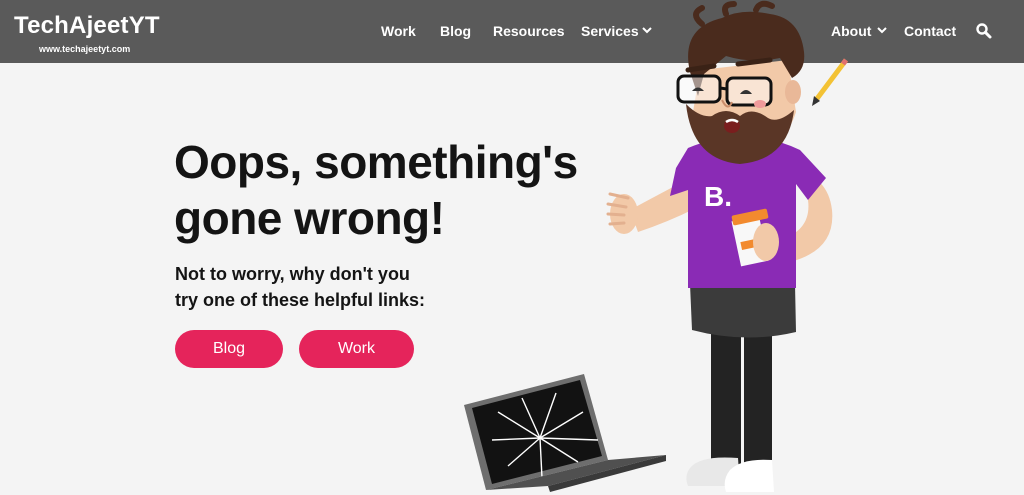 The width and height of the screenshot is (1024, 495). I want to click on shirt-letter: B., so click(718, 196).